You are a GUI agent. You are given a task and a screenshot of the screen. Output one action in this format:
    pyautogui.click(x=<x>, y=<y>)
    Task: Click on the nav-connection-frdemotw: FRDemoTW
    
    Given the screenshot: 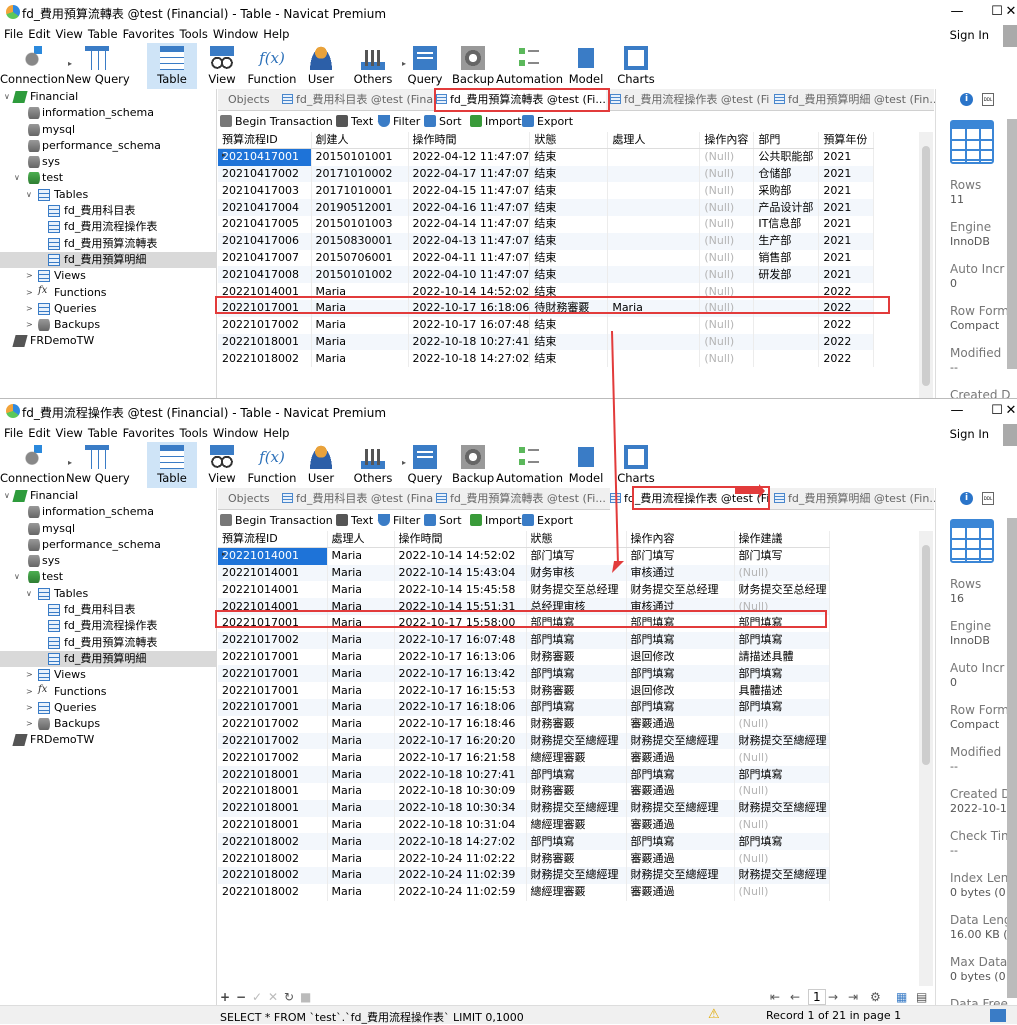 What is the action you would take?
    pyautogui.click(x=108, y=740)
    